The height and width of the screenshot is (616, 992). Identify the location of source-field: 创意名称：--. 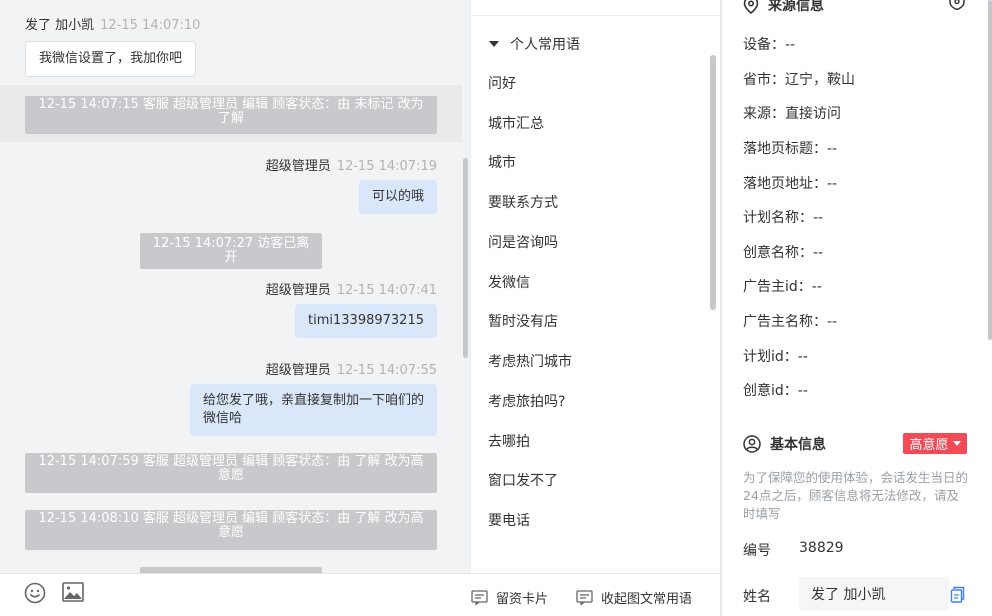
(783, 253).